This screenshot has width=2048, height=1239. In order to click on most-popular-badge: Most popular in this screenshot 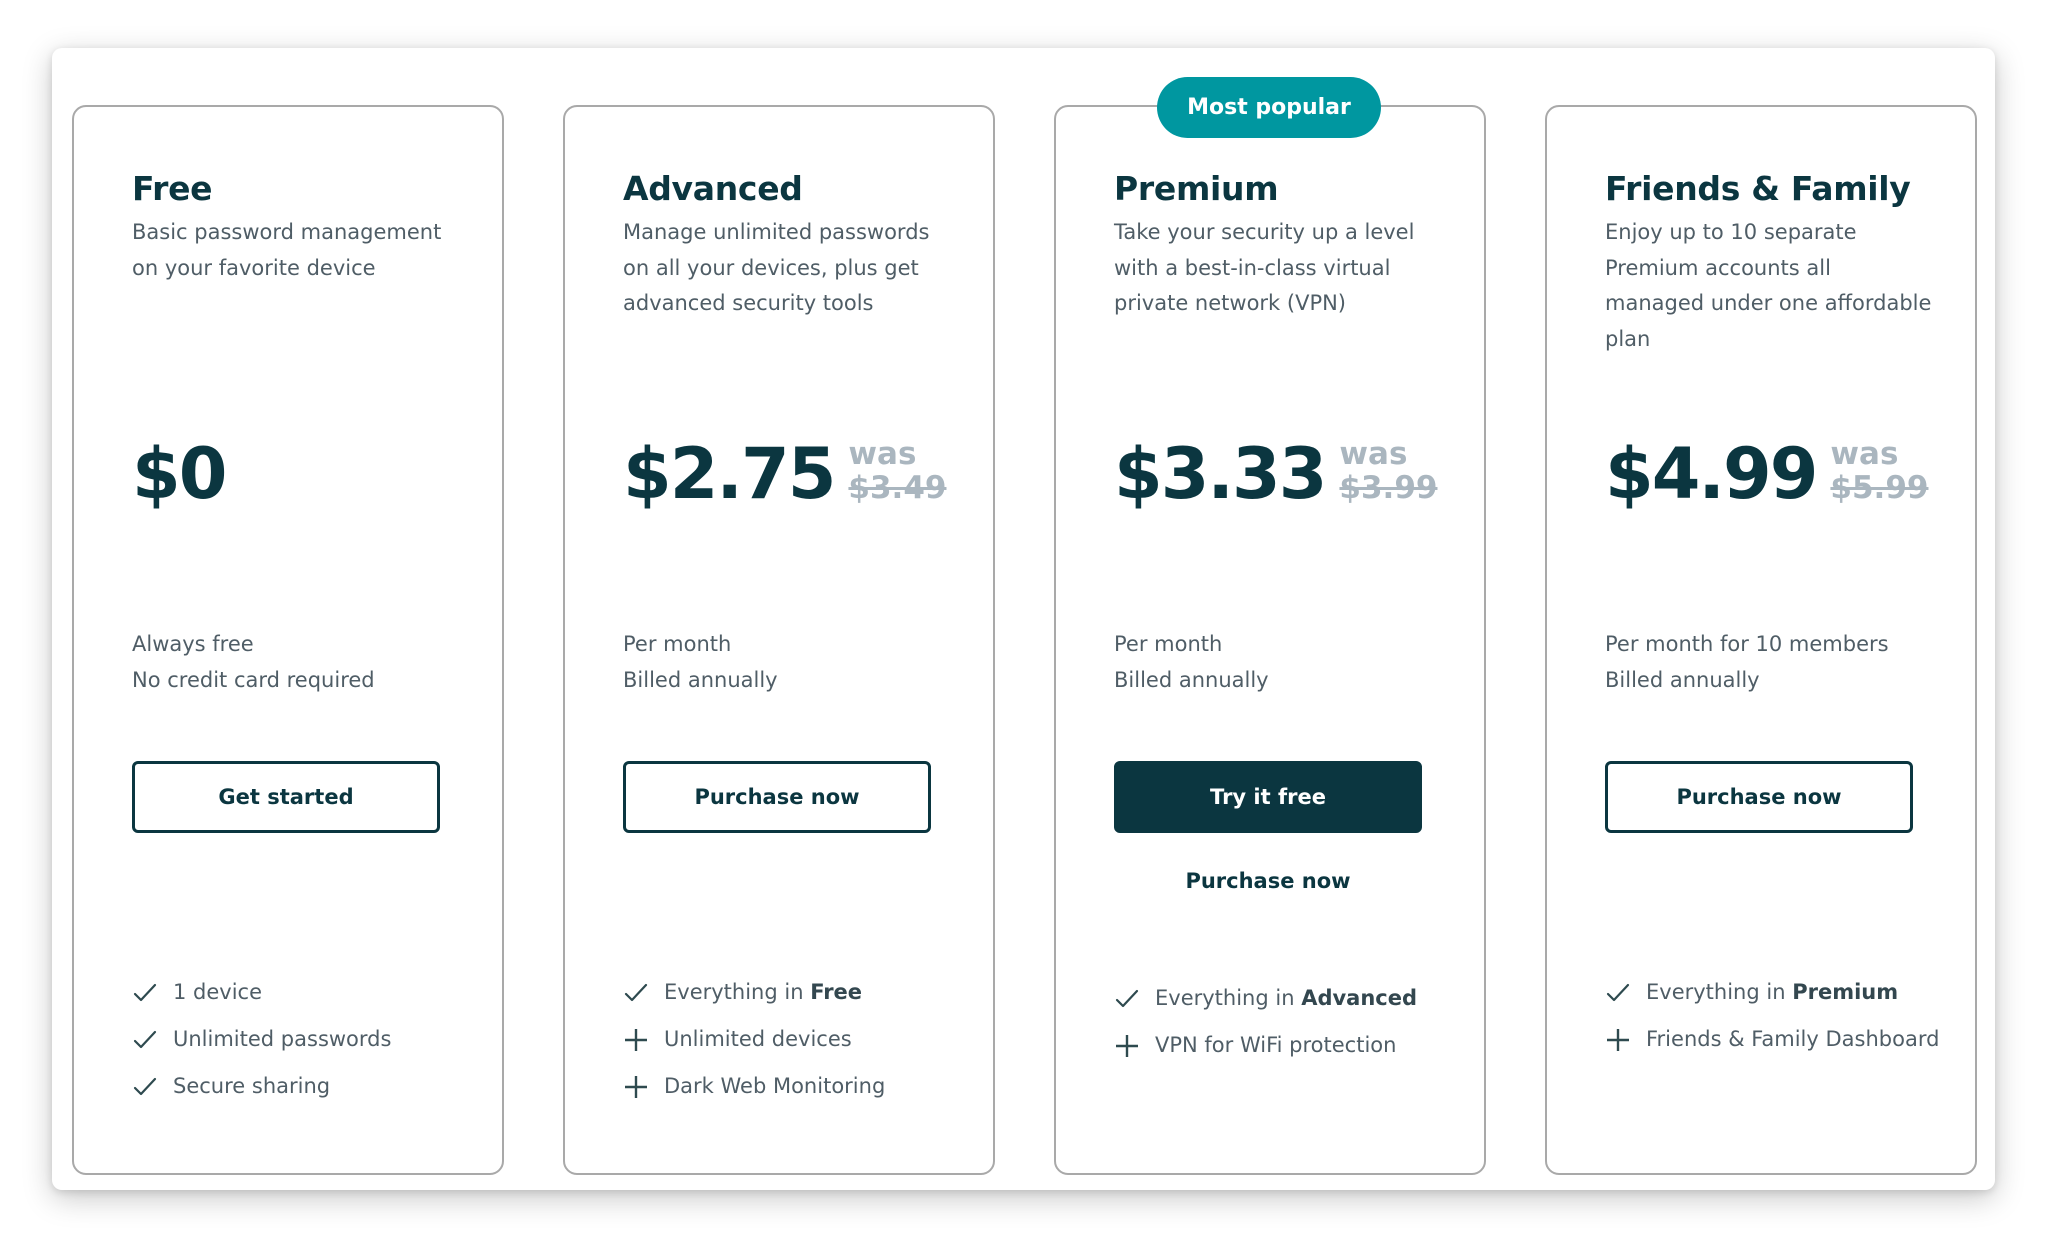, I will do `click(1269, 107)`.